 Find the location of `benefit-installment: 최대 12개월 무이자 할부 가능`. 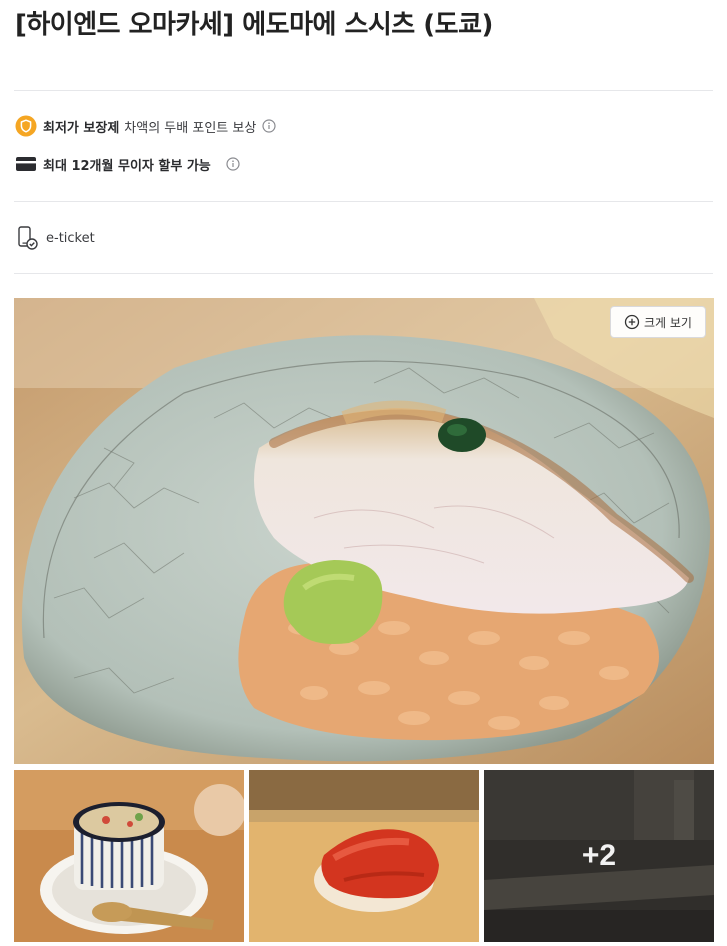

benefit-installment: 최대 12개월 무이자 할부 가능 is located at coordinates (127, 164).